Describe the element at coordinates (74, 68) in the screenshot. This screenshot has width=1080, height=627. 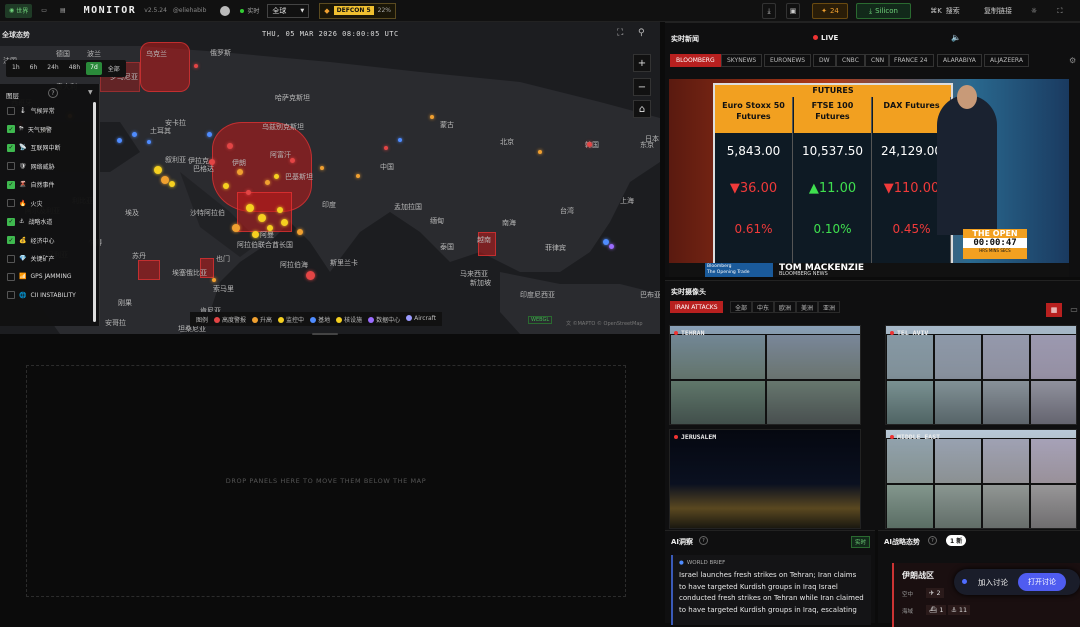
I see `time-filter-48h: 48h` at that location.